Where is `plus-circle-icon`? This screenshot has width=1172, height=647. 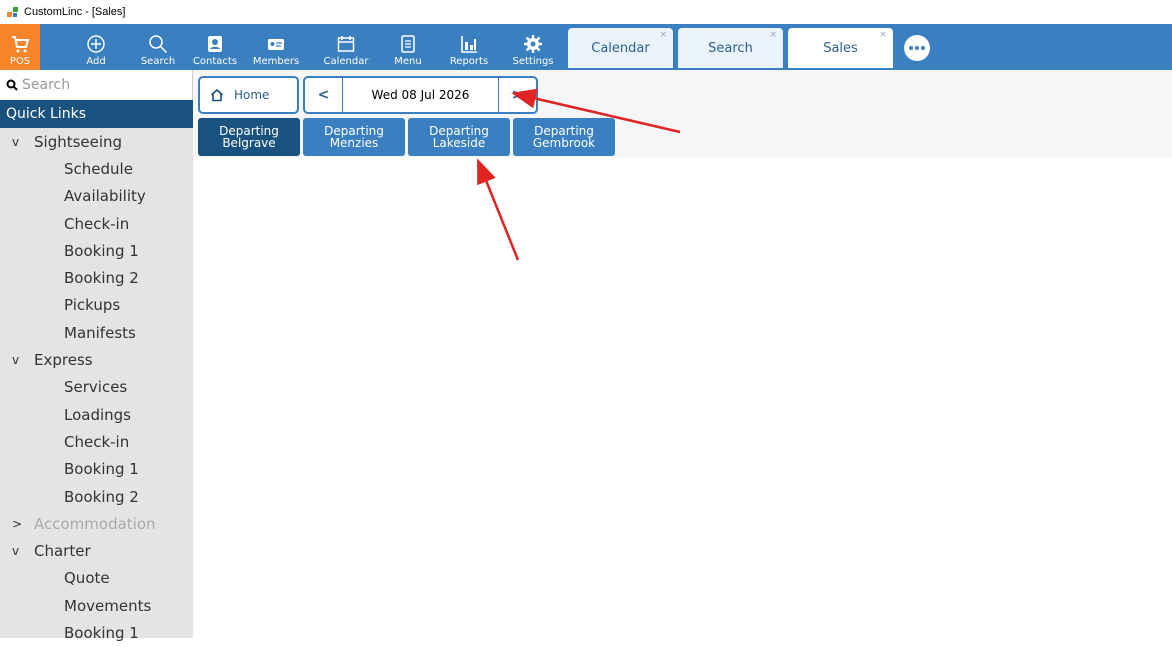
plus-circle-icon is located at coordinates (96, 44).